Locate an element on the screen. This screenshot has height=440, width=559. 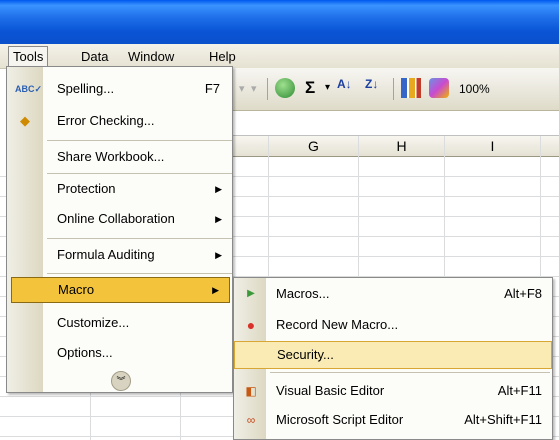
menu-item-protection: Protection ▶ is located at coordinates (137, 189).